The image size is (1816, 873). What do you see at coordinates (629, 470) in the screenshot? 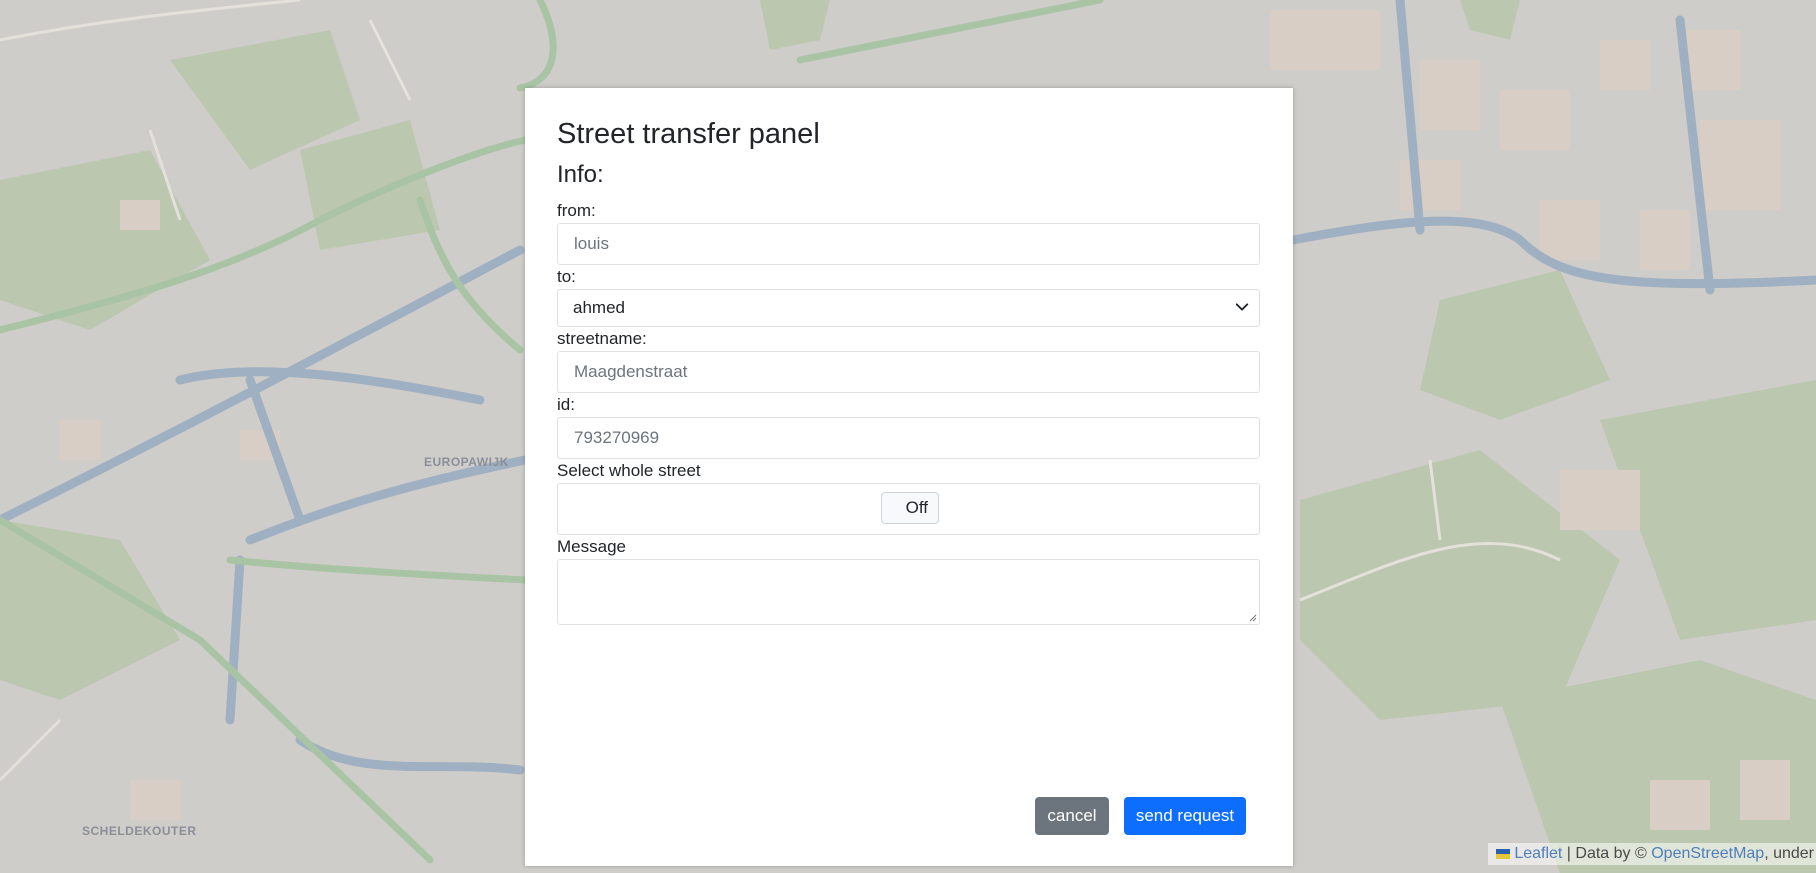
I see `whole-street-label: Select whole street` at bounding box center [629, 470].